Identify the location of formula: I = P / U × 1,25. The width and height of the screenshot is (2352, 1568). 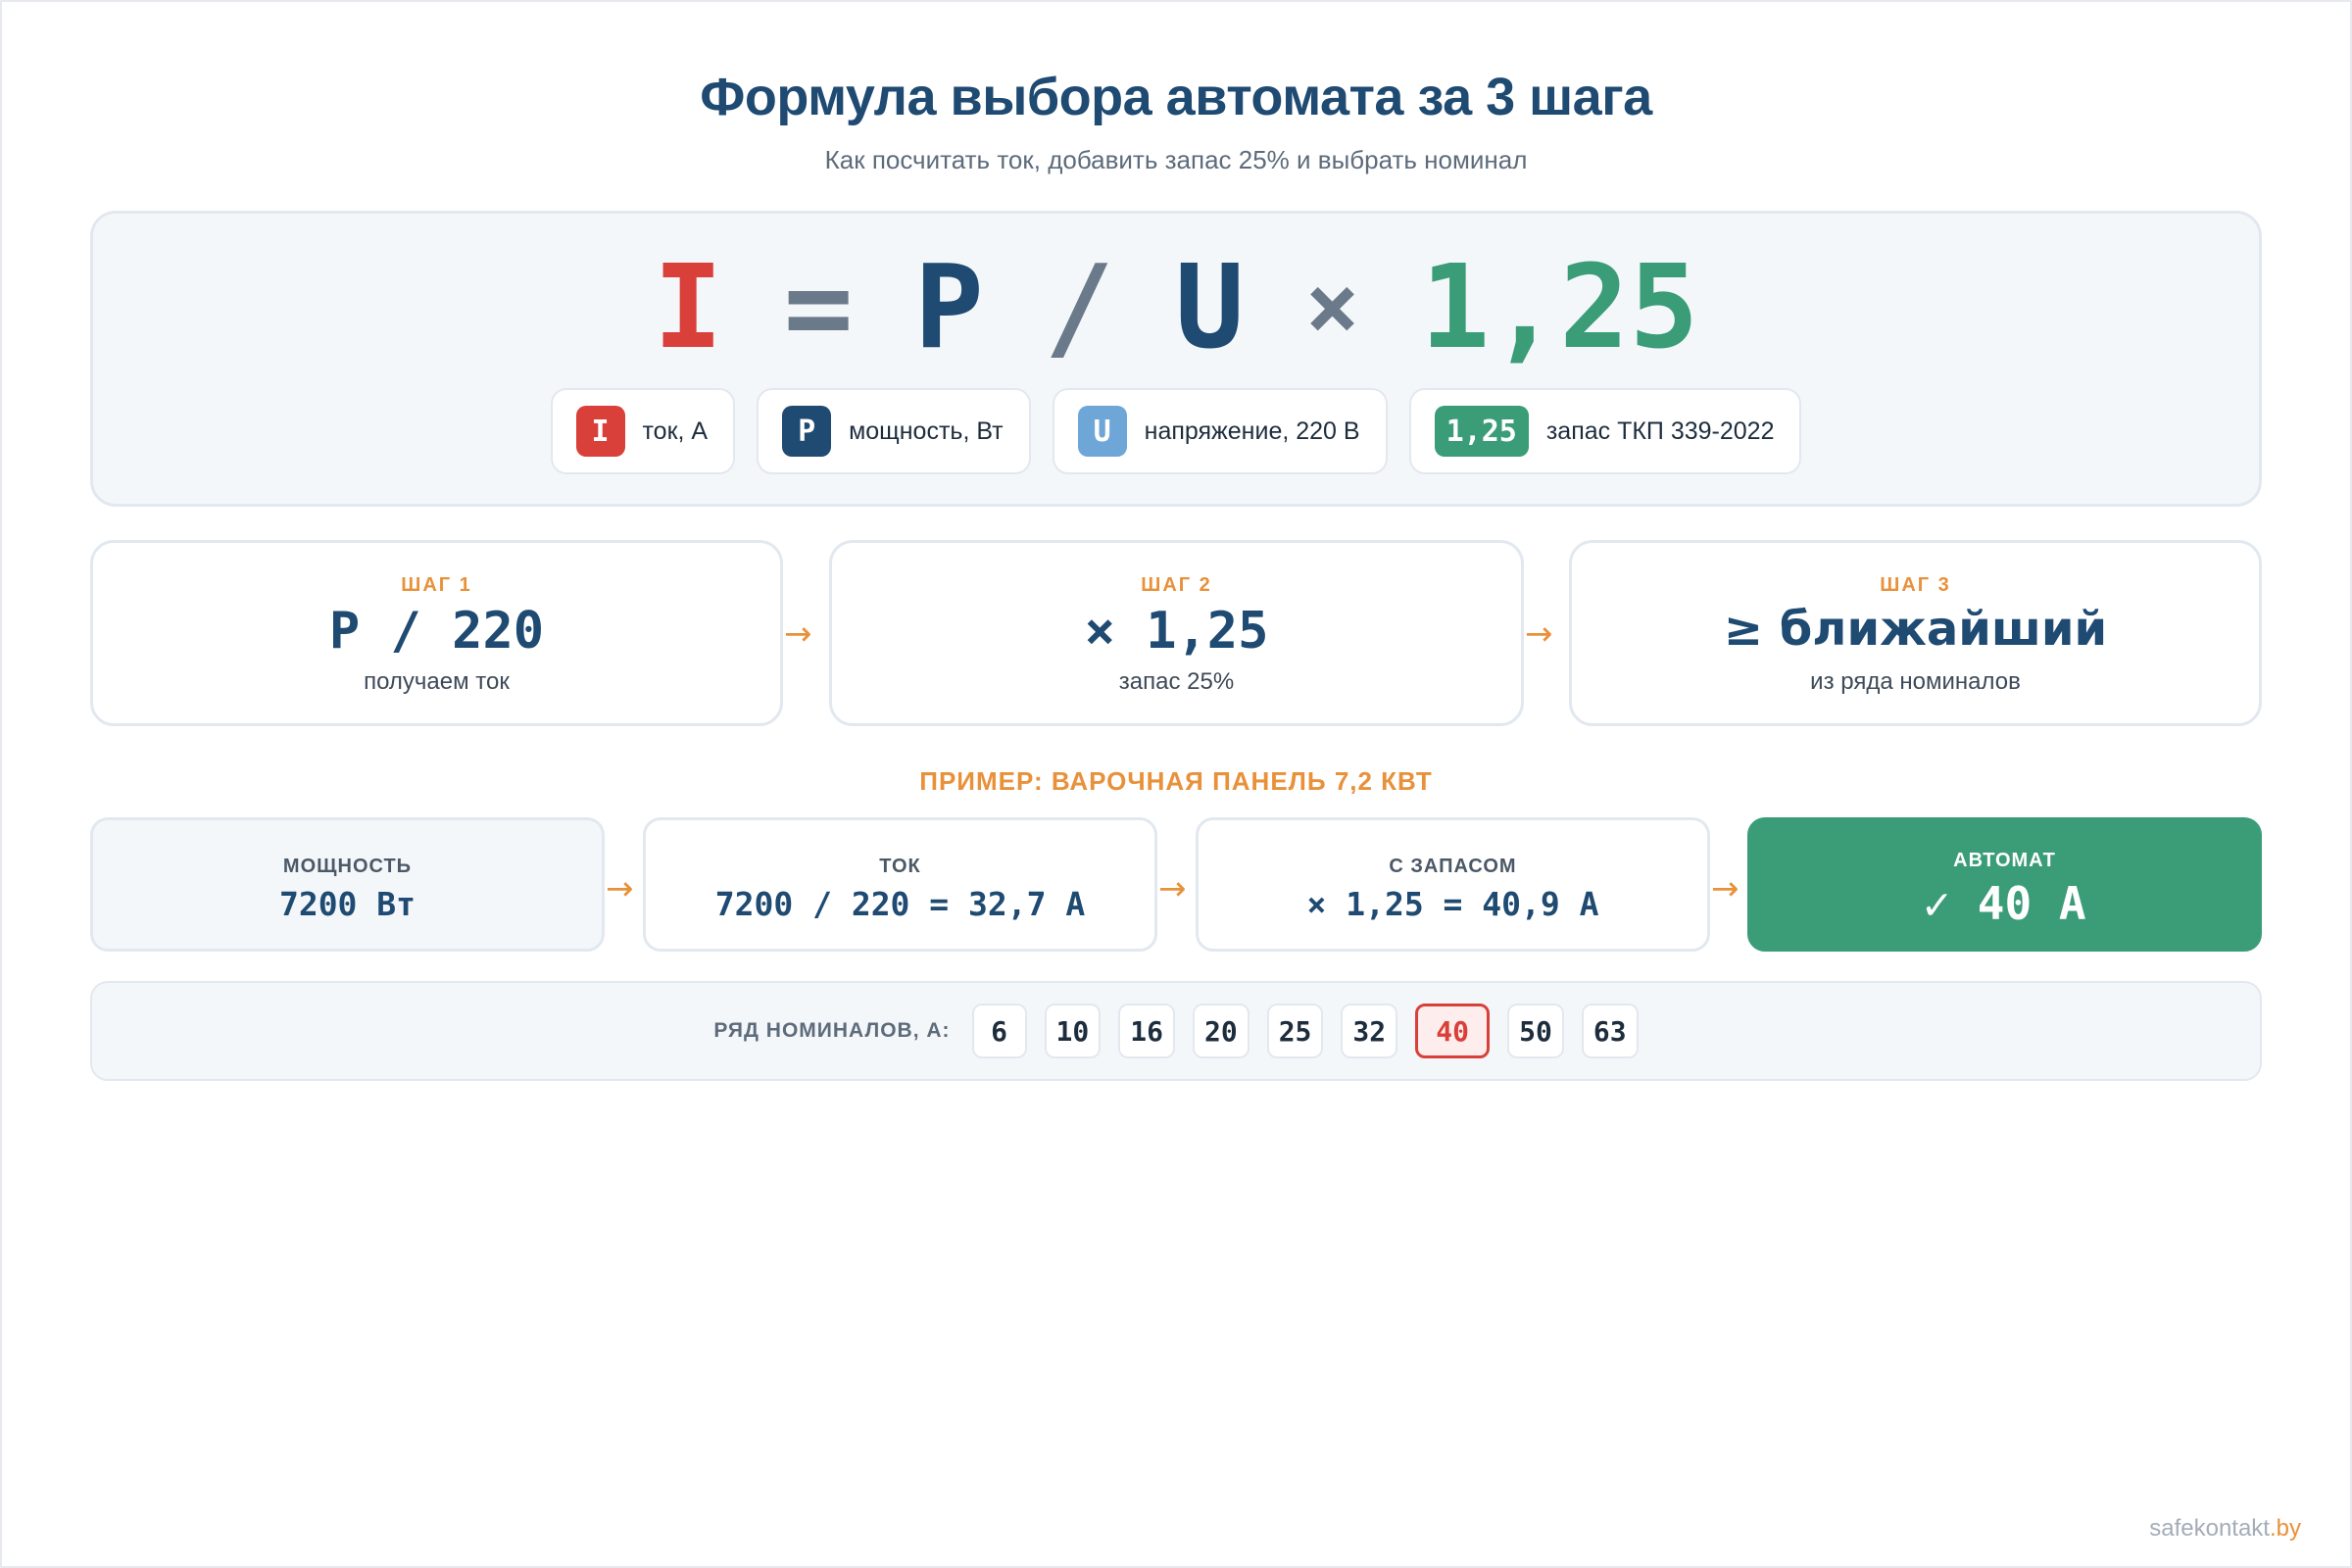
(1176, 306).